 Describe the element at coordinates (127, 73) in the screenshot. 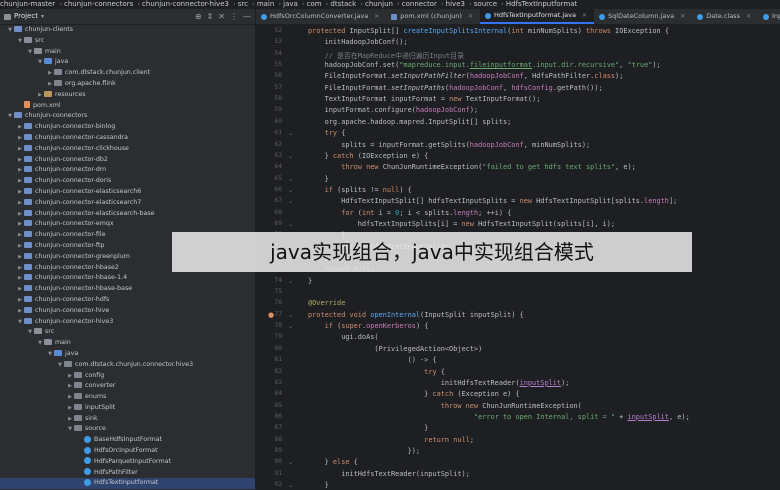

I see `tree-item: ▶ com.dtstack.chunjun.client` at that location.